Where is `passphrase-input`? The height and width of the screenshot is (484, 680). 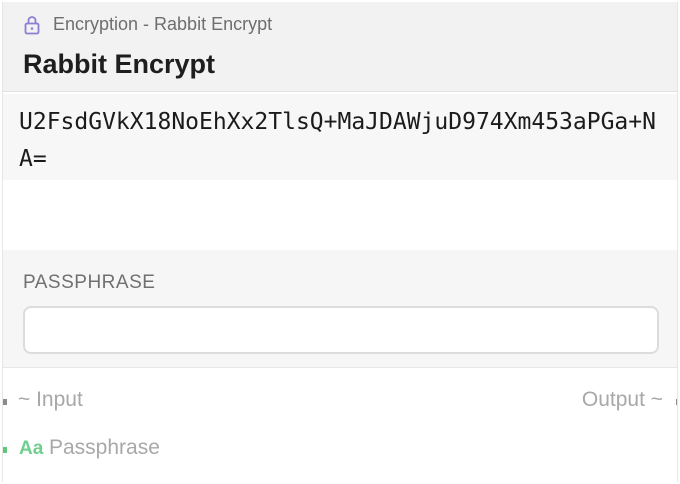 passphrase-input is located at coordinates (341, 330).